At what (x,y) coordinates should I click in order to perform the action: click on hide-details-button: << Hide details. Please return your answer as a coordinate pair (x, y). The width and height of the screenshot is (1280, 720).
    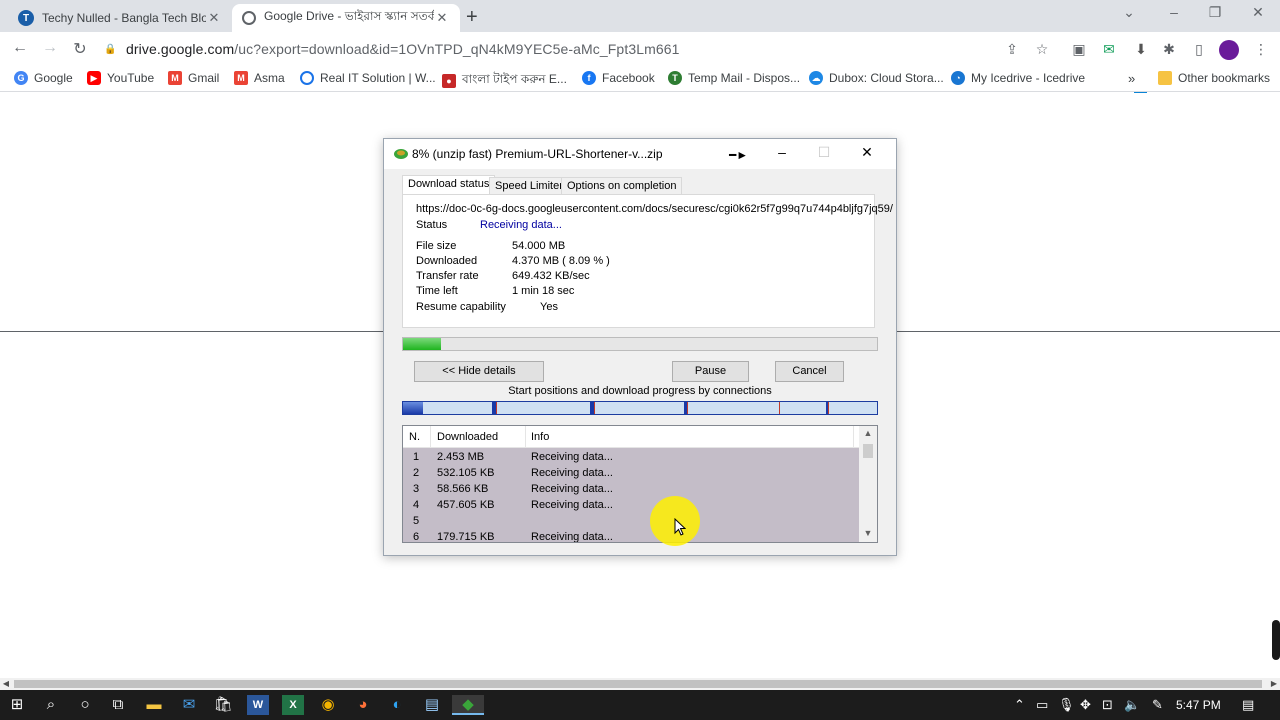
    Looking at the image, I should click on (479, 371).